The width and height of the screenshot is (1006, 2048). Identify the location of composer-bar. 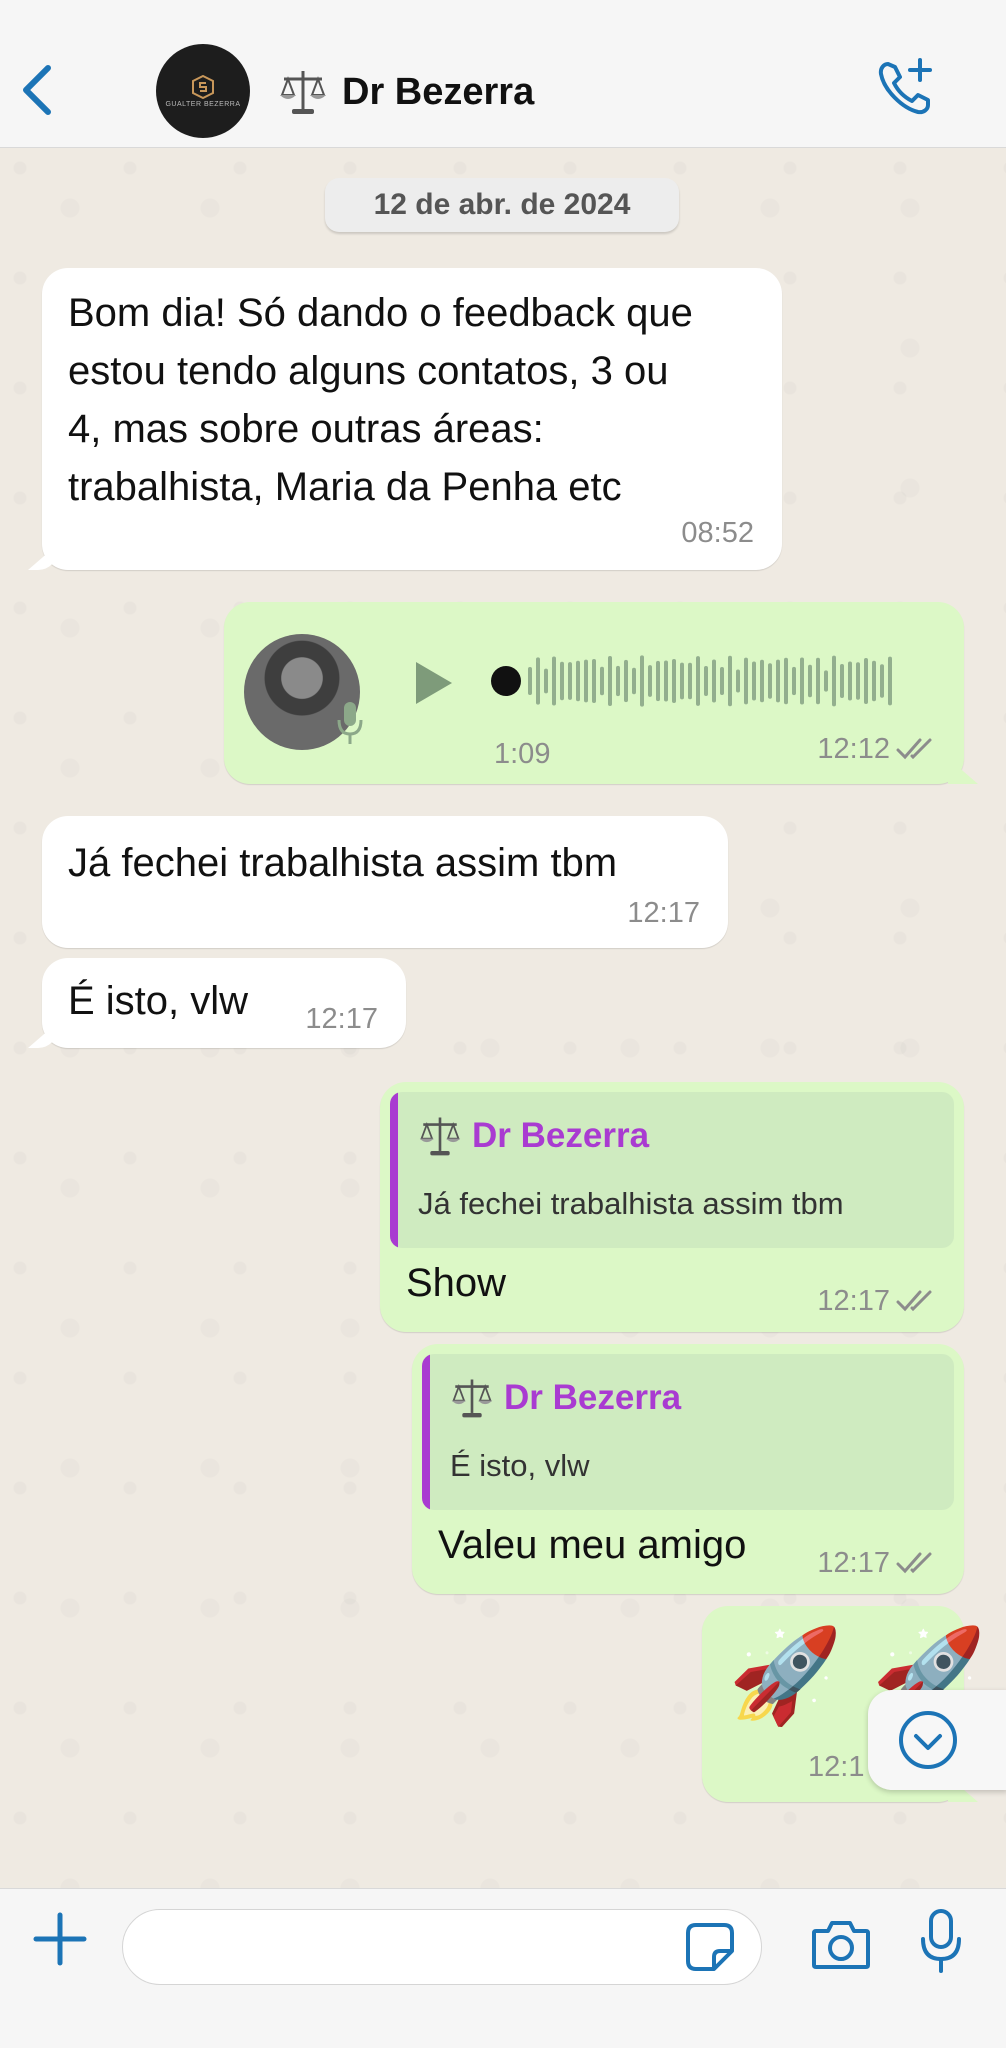
(503, 1968).